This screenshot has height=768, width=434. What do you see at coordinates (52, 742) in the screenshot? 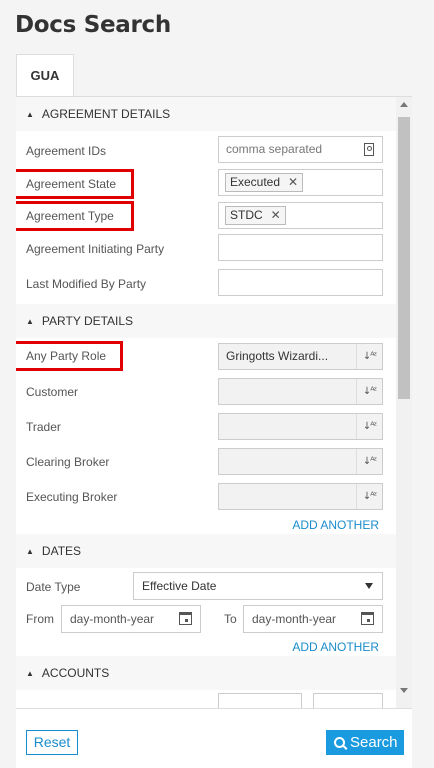
I see `reset-button: Reset` at bounding box center [52, 742].